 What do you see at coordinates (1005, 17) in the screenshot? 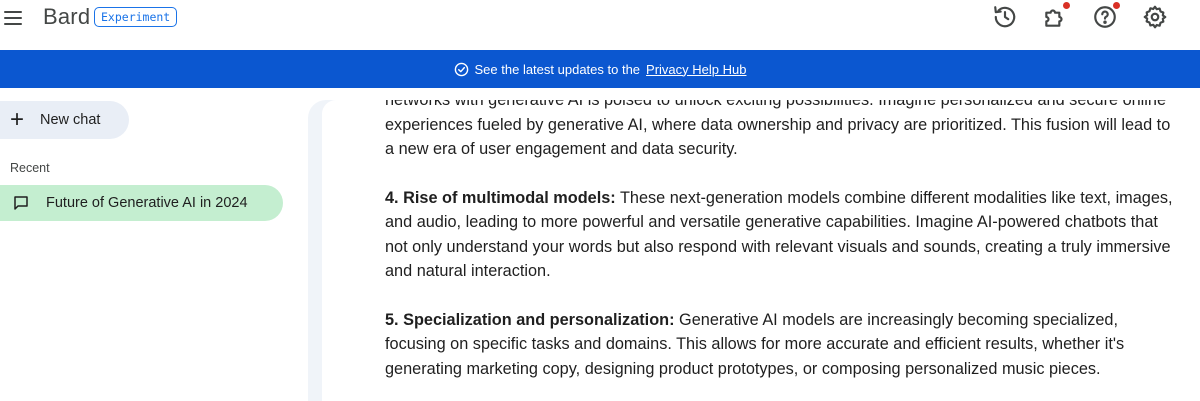
I see `history-icon` at bounding box center [1005, 17].